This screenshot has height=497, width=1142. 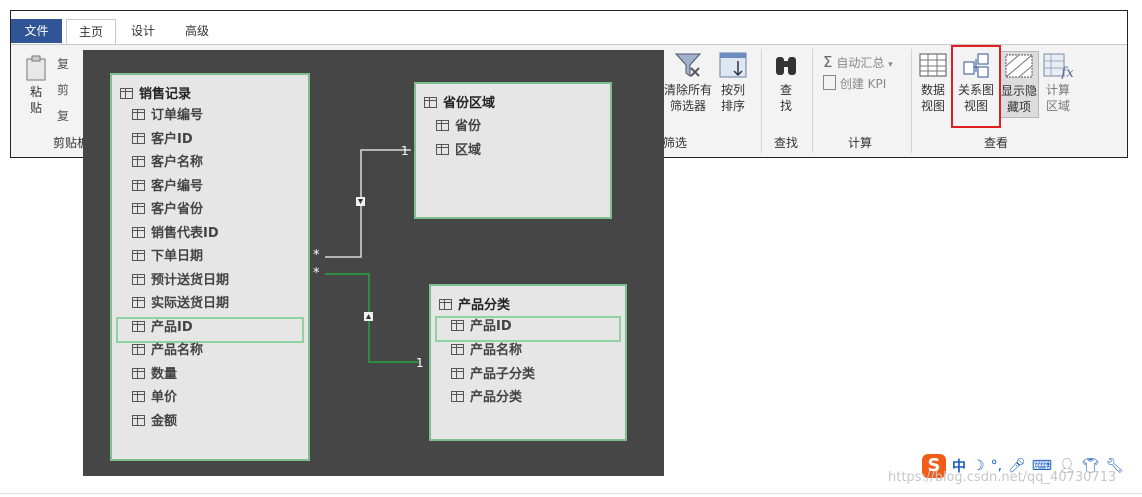 I want to click on field-item: 数量, so click(x=154, y=375).